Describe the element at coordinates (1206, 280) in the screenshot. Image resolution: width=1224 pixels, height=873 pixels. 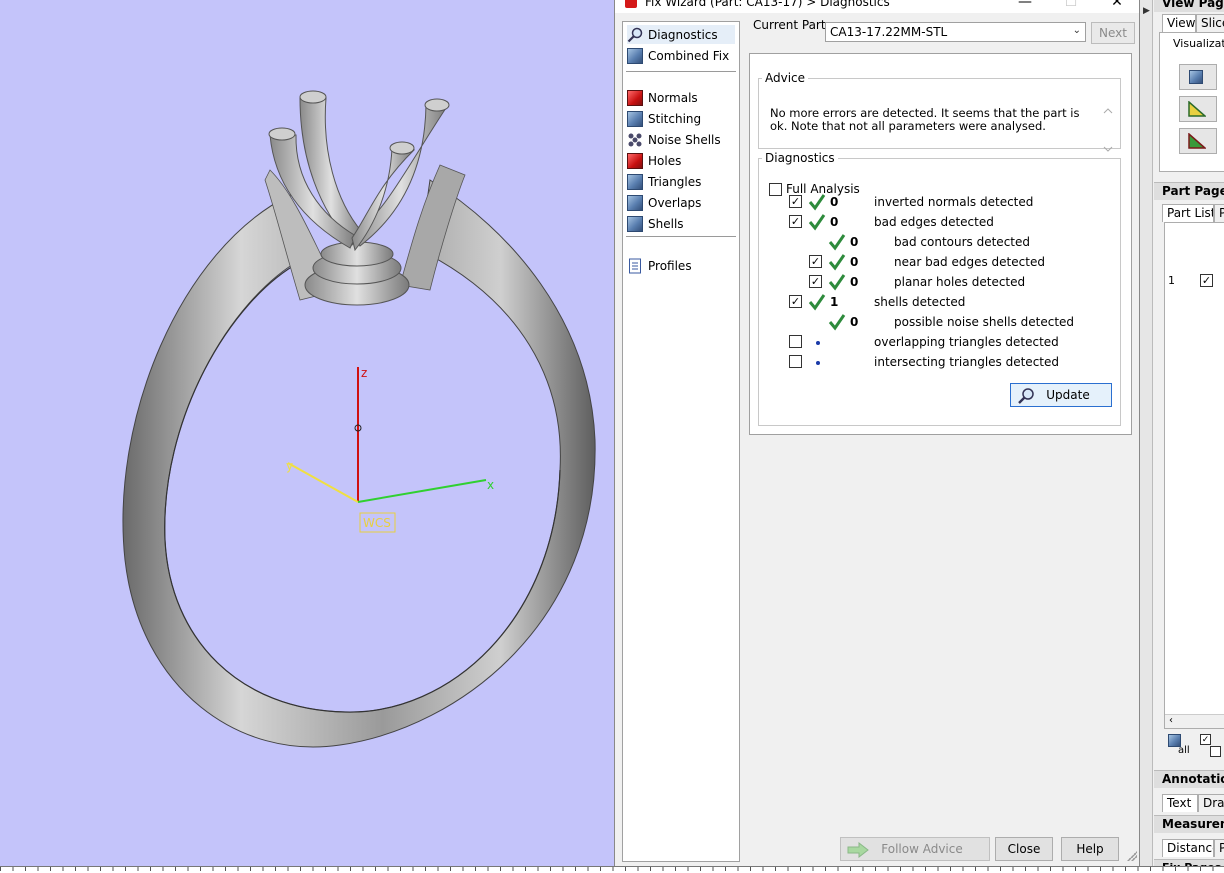
I see `part-visible-checkbox: ✓` at that location.